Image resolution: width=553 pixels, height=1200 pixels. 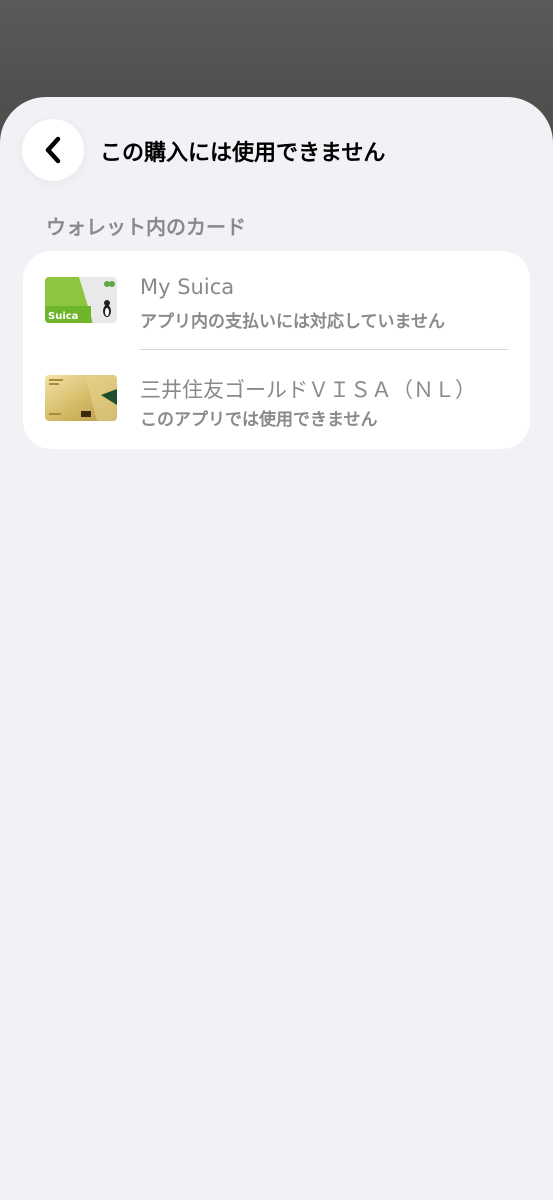 I want to click on gold-visa-card-icon, so click(x=81, y=398).